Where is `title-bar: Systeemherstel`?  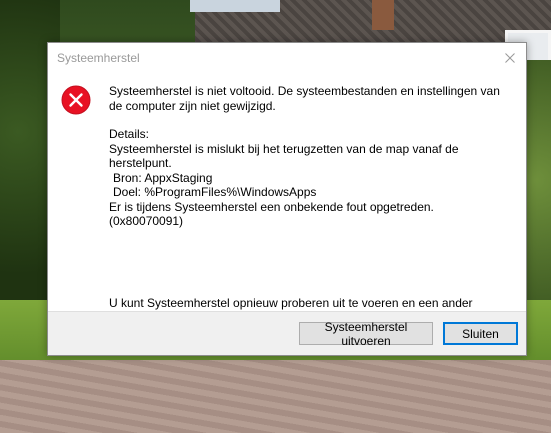 title-bar: Systeemherstel is located at coordinates (287, 58).